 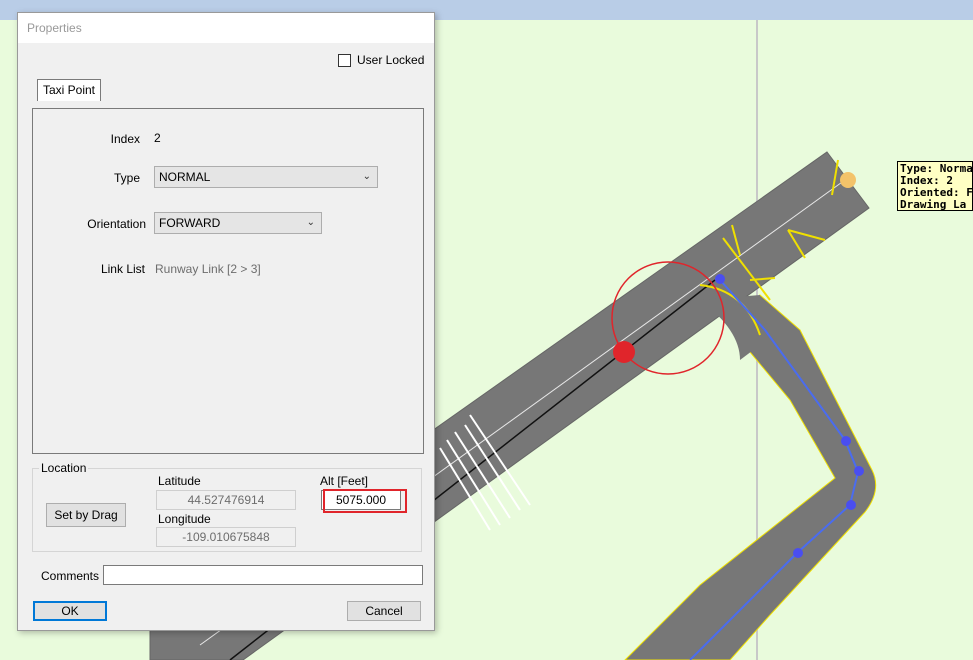 What do you see at coordinates (238, 223) in the screenshot?
I see `orientation-dropdown: FORWARD ⌄` at bounding box center [238, 223].